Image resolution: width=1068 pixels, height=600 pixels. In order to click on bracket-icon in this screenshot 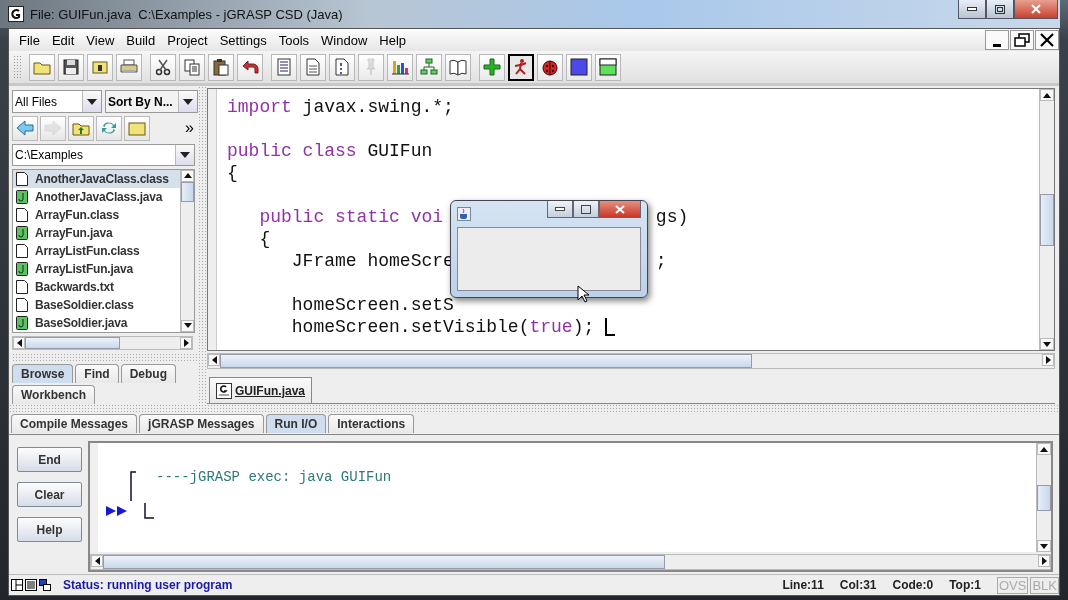, I will do `click(149, 511)`.